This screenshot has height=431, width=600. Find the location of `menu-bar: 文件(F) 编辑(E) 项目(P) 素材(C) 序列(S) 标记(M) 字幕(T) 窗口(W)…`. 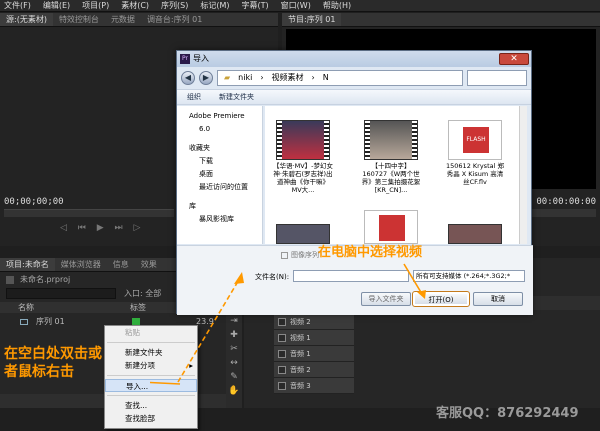

menu-bar: 文件(F) 编辑(E) 项目(P) 素材(C) 序列(S) 标记(M) 字幕(T) 窗口(W)… is located at coordinates (300, 6).